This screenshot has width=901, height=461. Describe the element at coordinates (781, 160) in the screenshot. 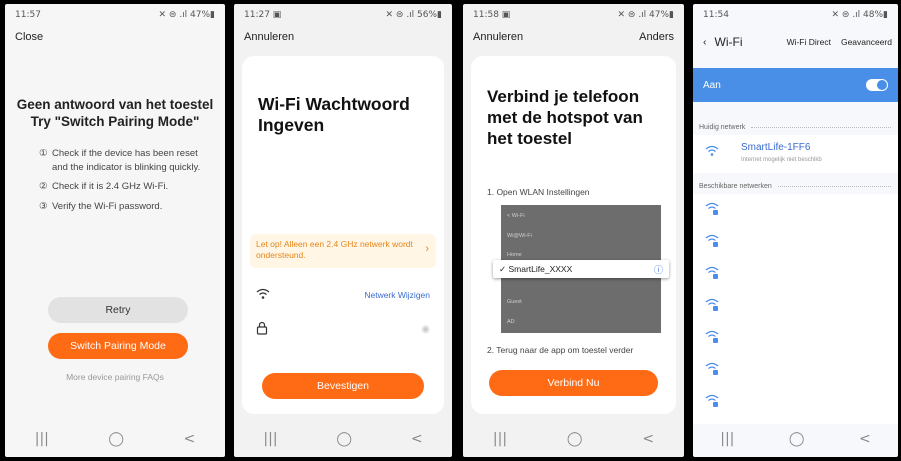

I see `current-network-status: Internet mogelijk niet beschikb` at that location.